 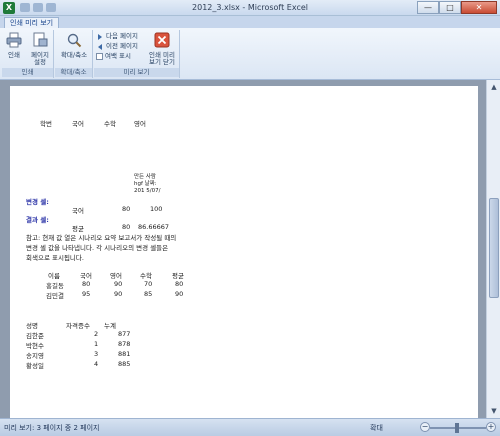 I want to click on table1-header: 국어, so click(x=86, y=276).